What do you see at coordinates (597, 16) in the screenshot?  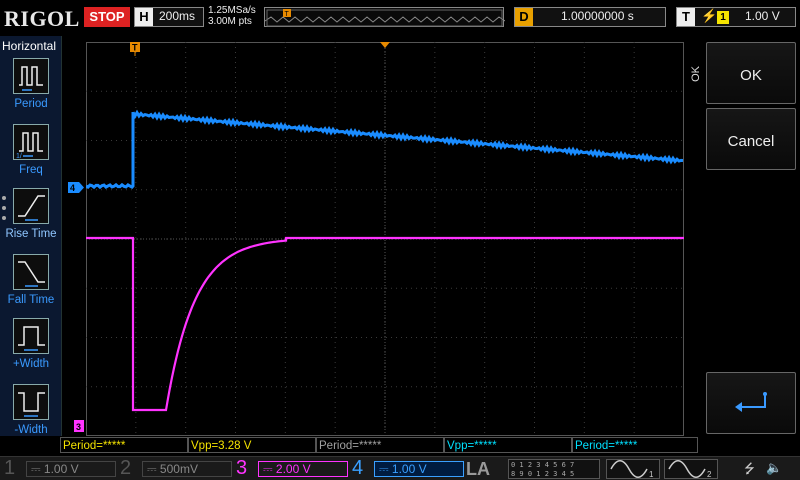 I see `delay-value: 1.00000000 s` at bounding box center [597, 16].